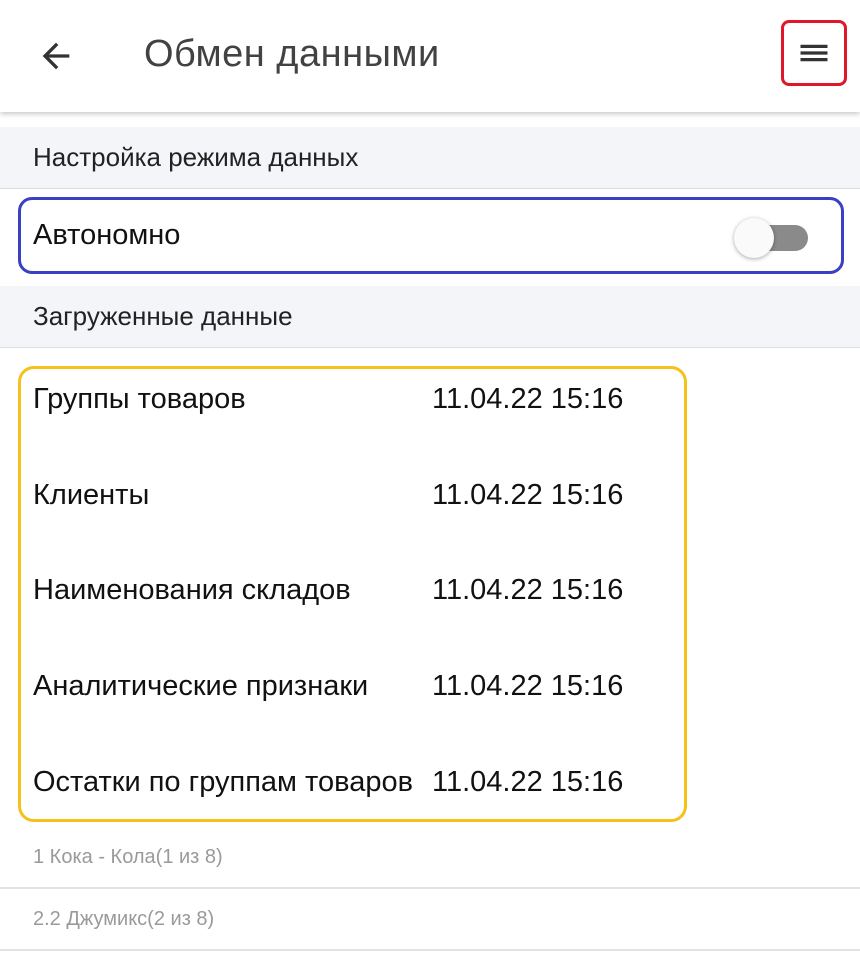 This screenshot has width=860, height=954. I want to click on hamburger-menu-icon, so click(814, 53).